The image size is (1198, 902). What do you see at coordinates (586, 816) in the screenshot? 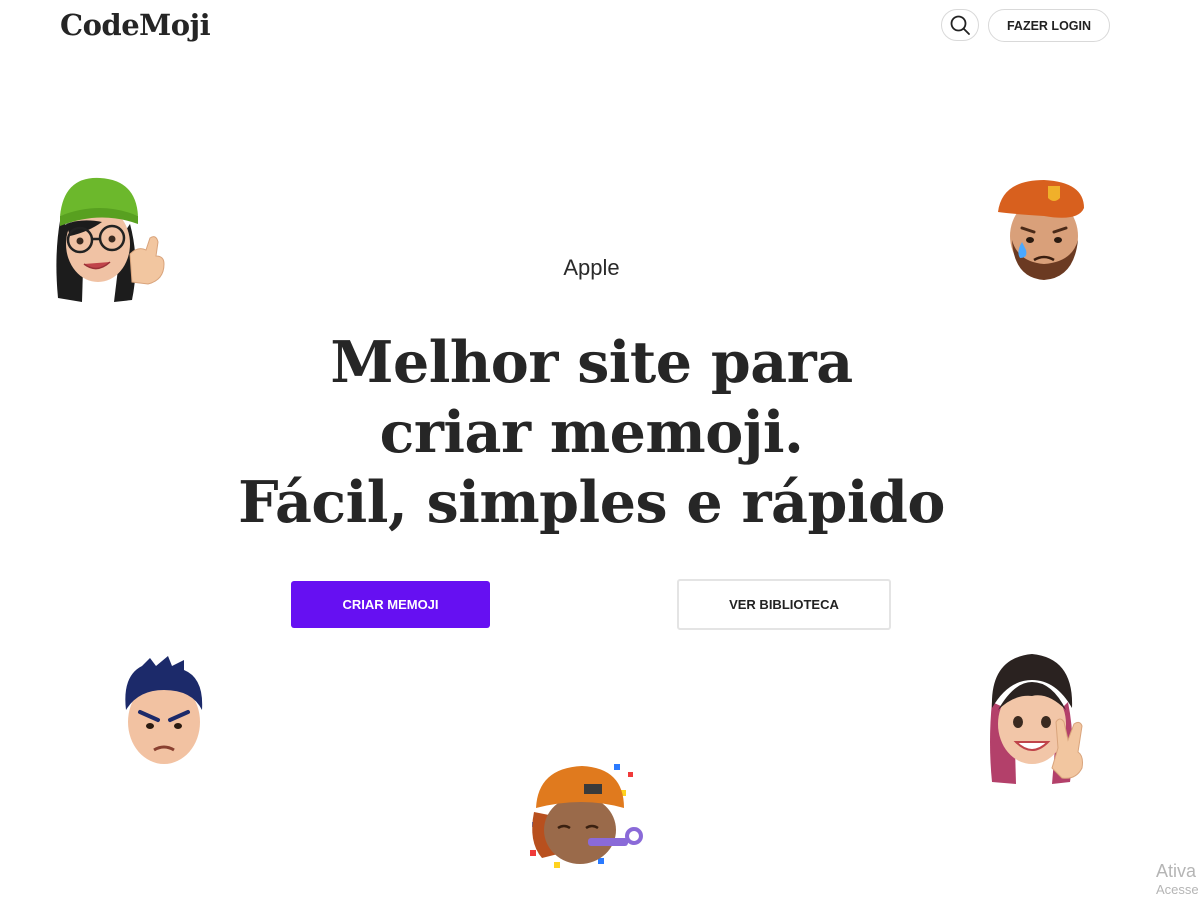
I see `memoji-party-blower` at bounding box center [586, 816].